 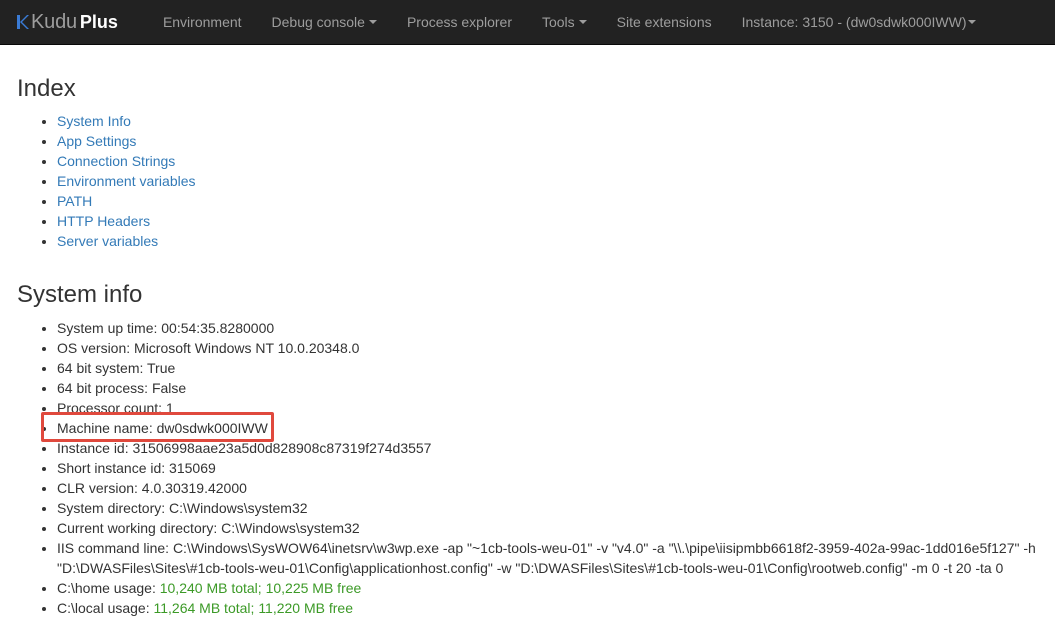 I want to click on list-item: HTTP Headers, so click(x=126, y=221).